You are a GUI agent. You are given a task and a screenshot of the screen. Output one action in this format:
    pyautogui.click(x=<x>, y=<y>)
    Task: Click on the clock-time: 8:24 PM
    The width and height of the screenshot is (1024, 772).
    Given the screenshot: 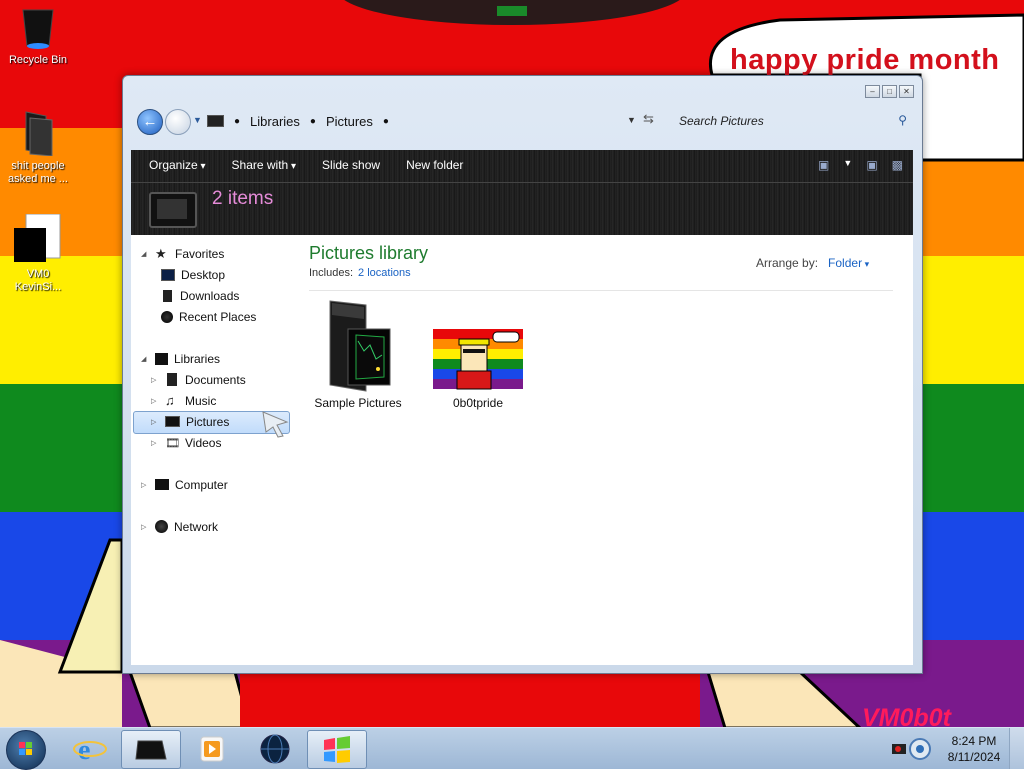 What is the action you would take?
    pyautogui.click(x=974, y=741)
    